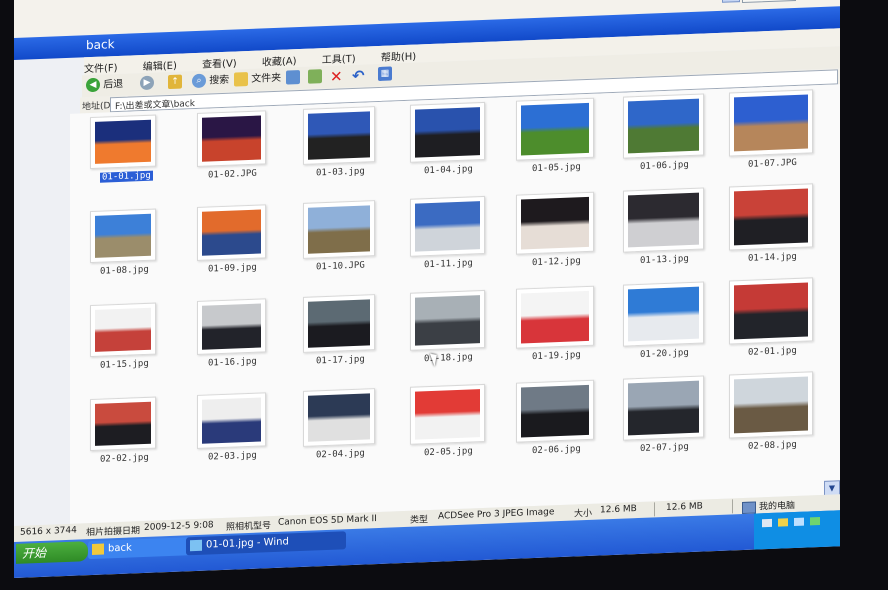 The width and height of the screenshot is (888, 590). Describe the element at coordinates (783, 522) in the screenshot. I see `tray-alert-icon` at that location.